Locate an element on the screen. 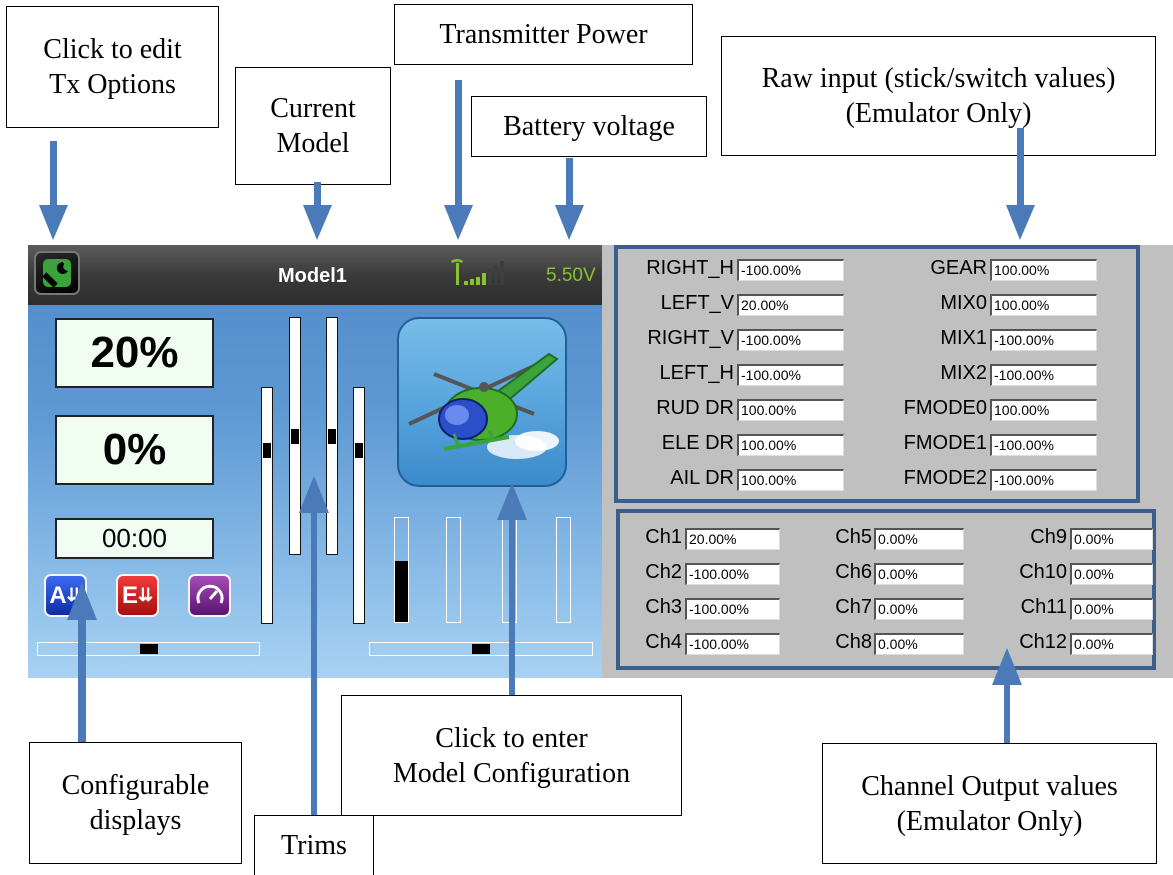 The width and height of the screenshot is (1173, 875). channel-ch9-field: 0.00% is located at coordinates (1111, 539).